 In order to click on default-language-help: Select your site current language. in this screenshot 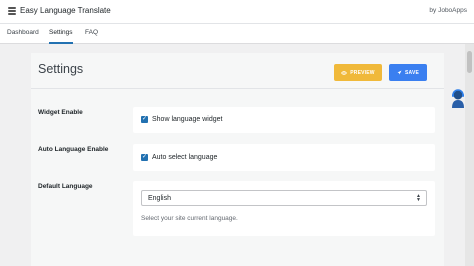, I will do `click(189, 218)`.